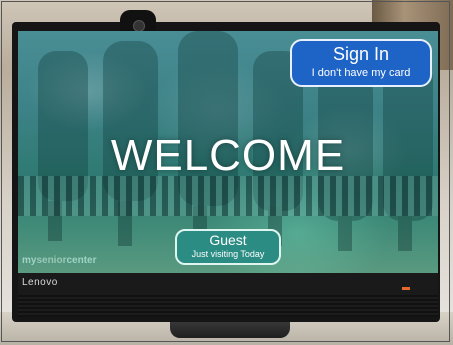 Image resolution: width=453 pixels, height=345 pixels. Describe the element at coordinates (230, 329) in the screenshot. I see `monitor-stand` at that location.